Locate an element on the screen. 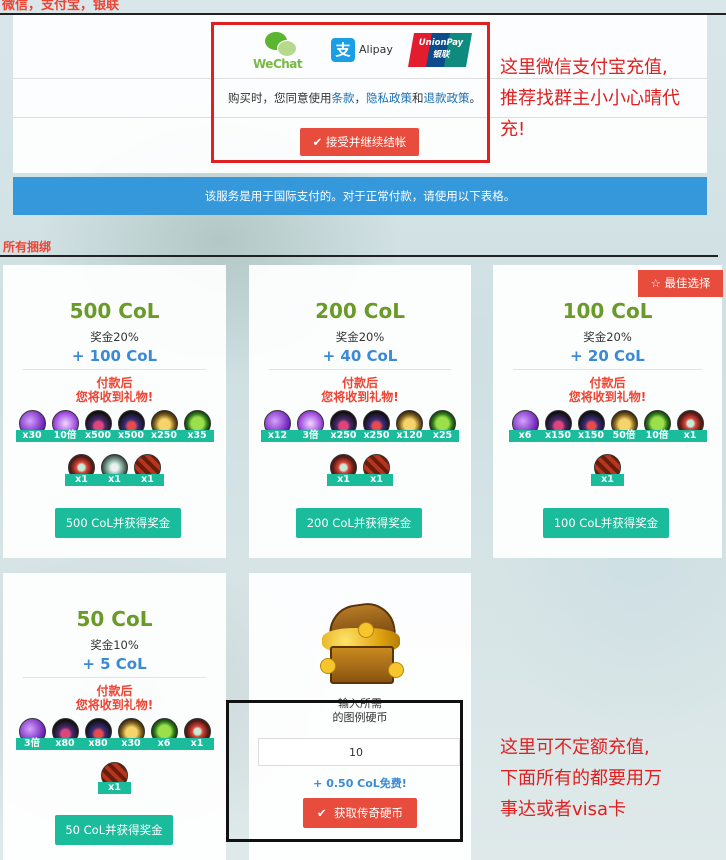 The image size is (726, 860). item-quantity: x6 is located at coordinates (525, 436).